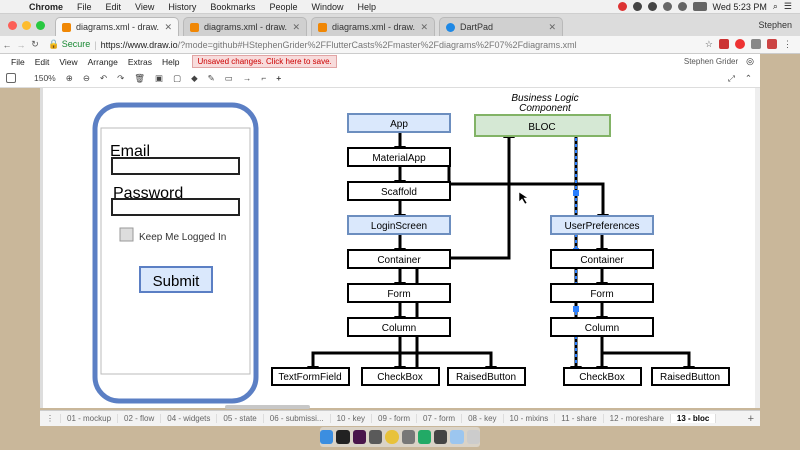 This screenshot has width=800, height=450. What do you see at coordinates (159, 78) in the screenshot?
I see `to-front-icon: ▣` at bounding box center [159, 78].